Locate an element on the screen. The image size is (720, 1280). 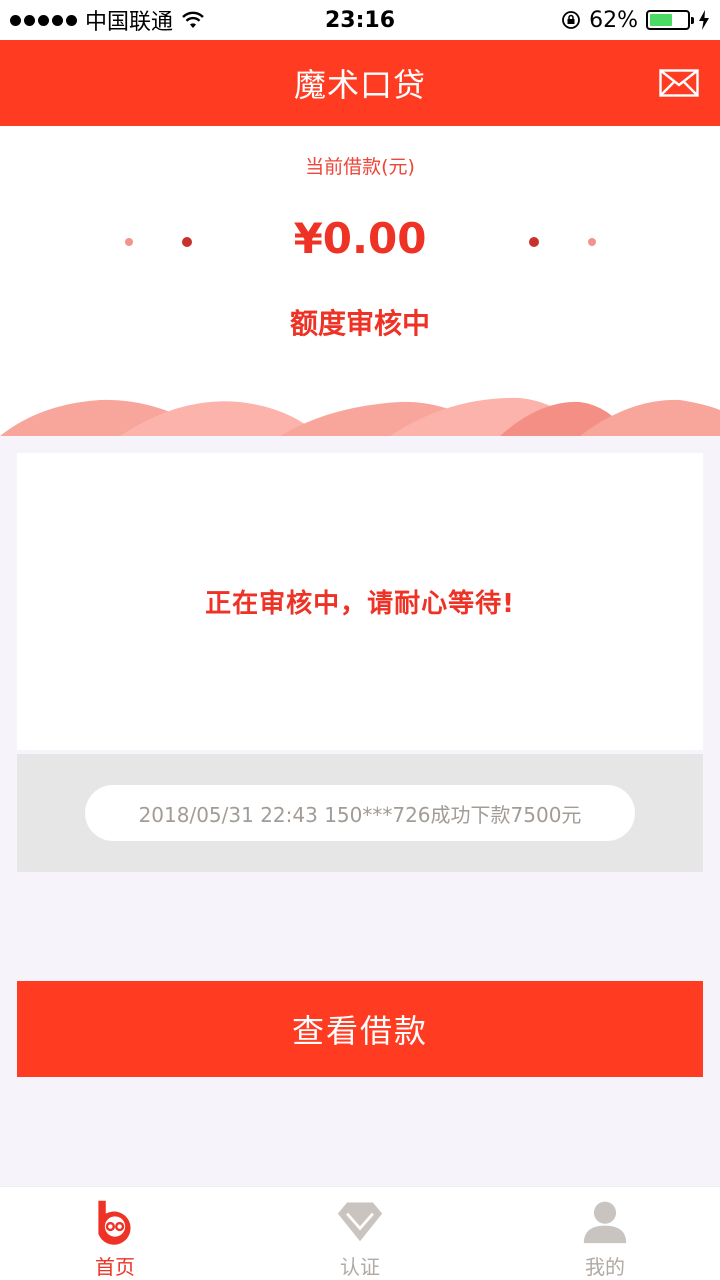
tab-home: 首页 is located at coordinates (115, 1233).